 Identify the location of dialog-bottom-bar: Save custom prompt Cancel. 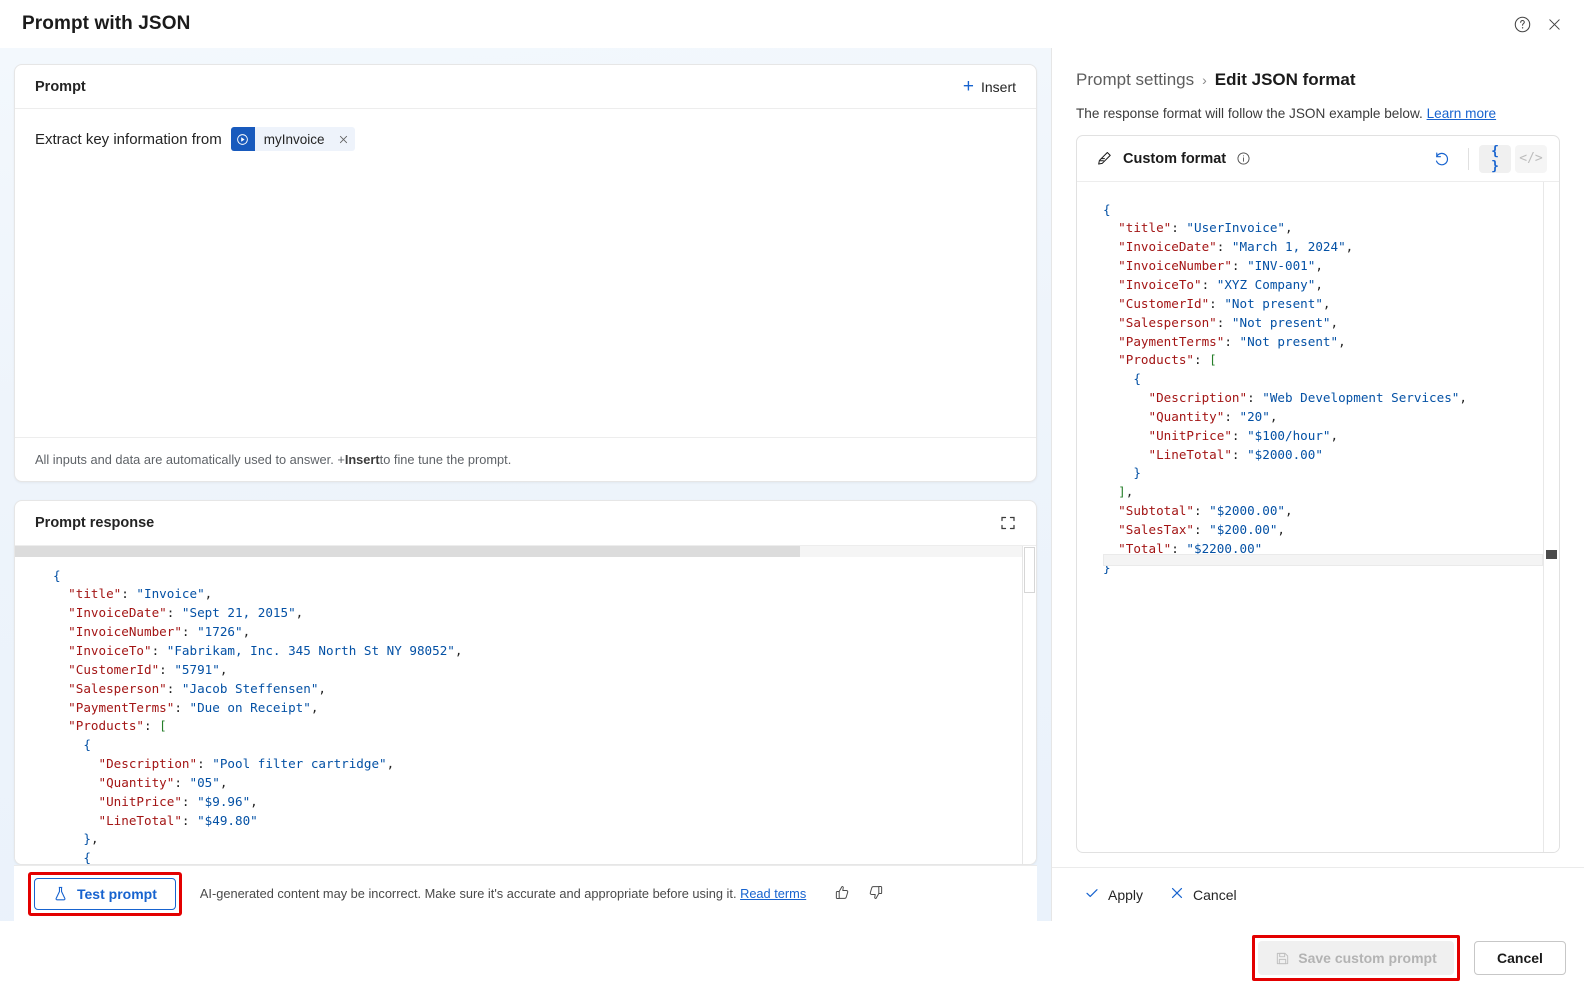
(792, 958).